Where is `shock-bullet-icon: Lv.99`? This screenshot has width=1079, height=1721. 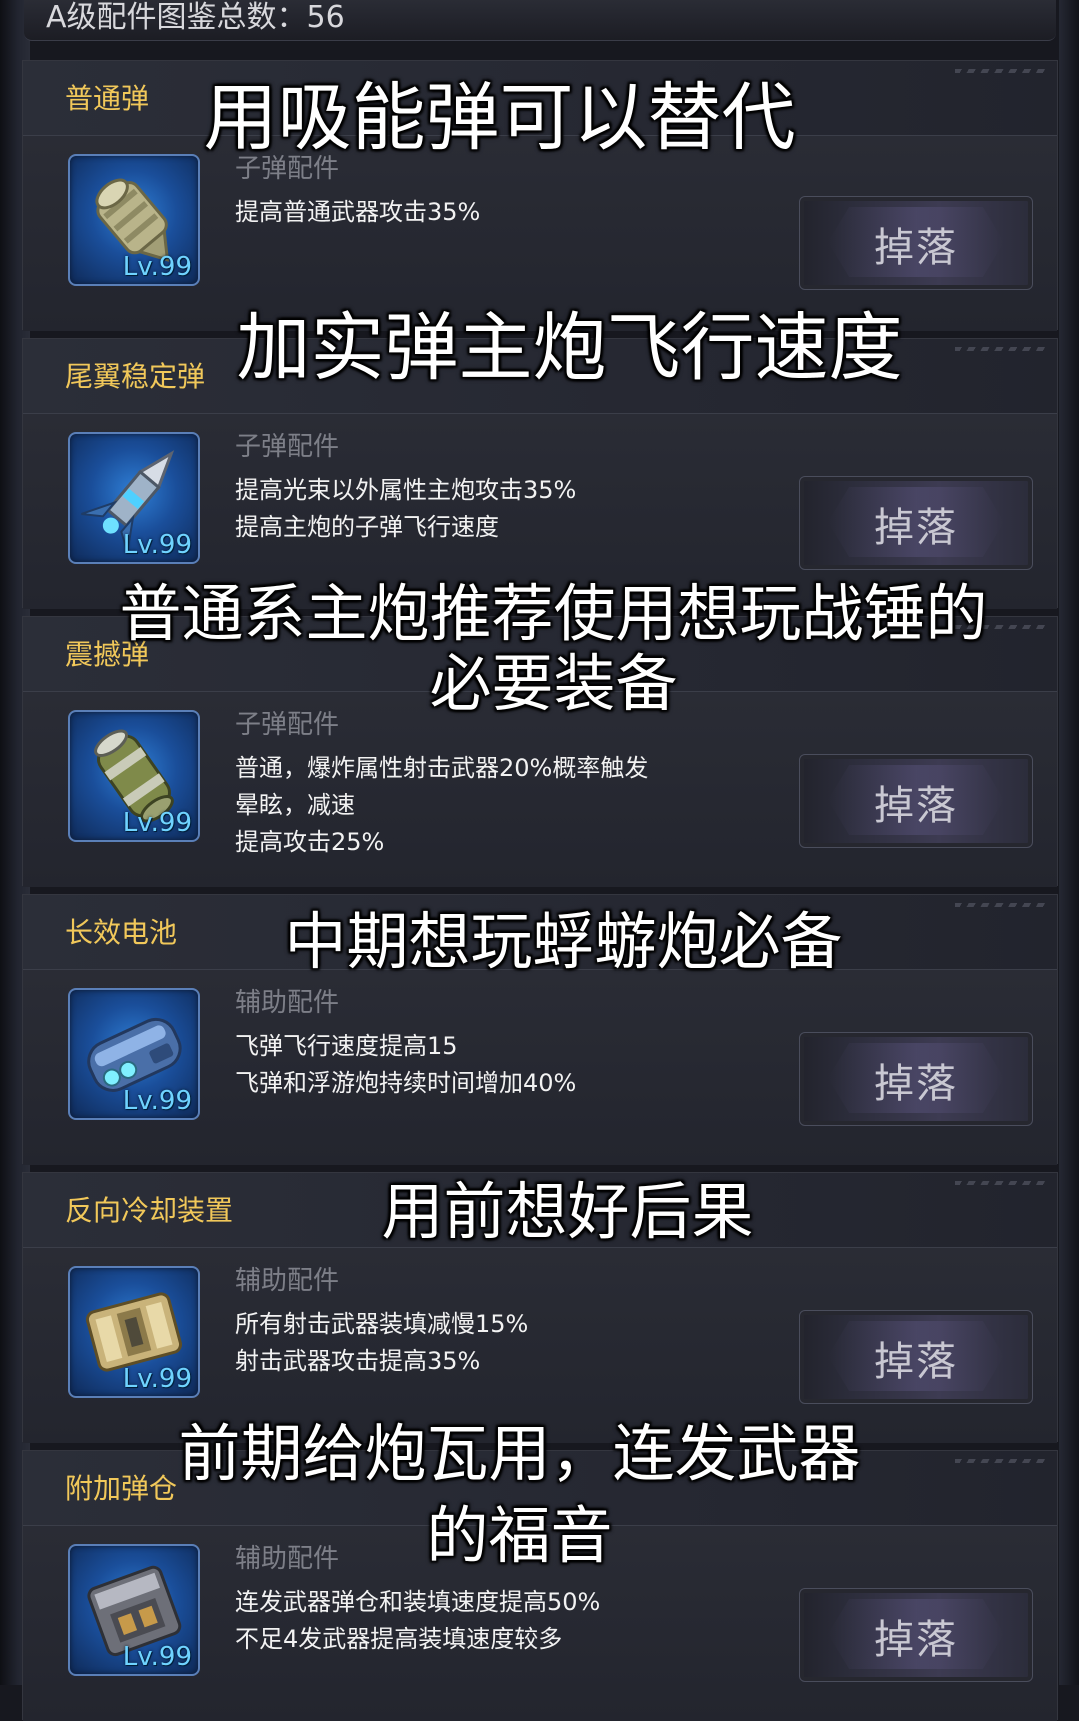 shock-bullet-icon: Lv.99 is located at coordinates (134, 776).